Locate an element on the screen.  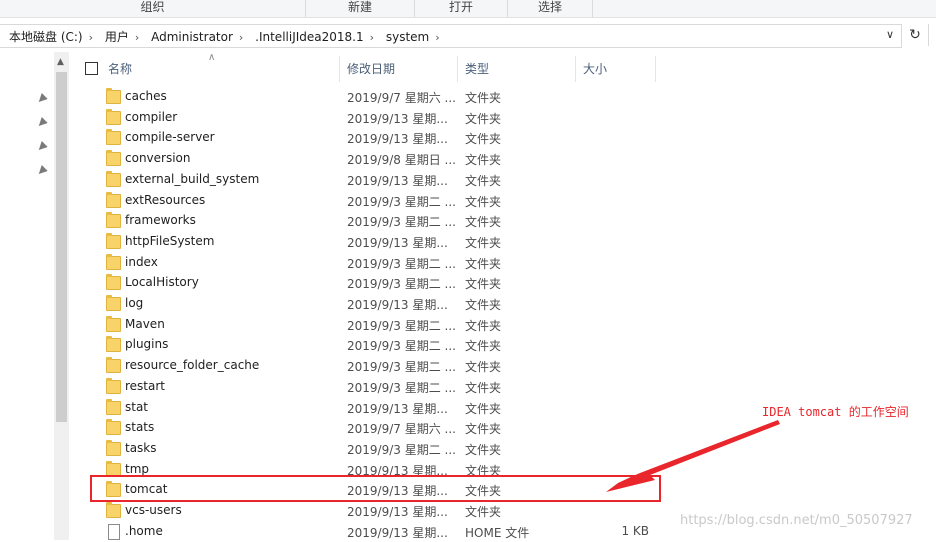
annotation-arrow is located at coordinates (693, 456).